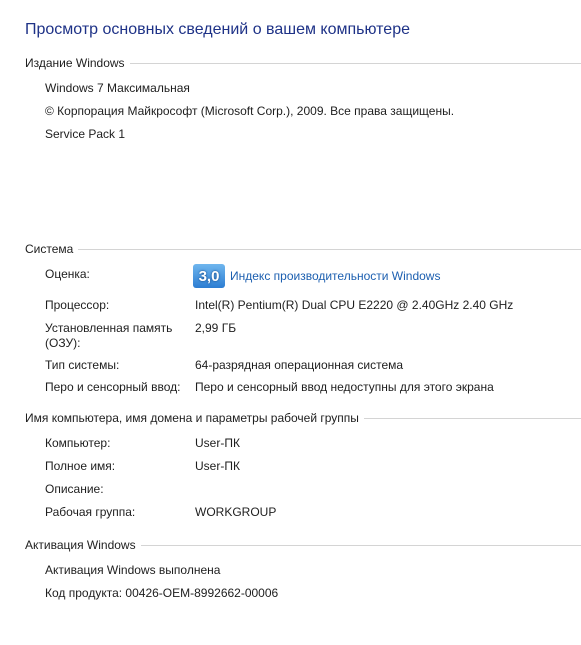 This screenshot has width=581, height=645. I want to click on activation-status: Активация Windows выполнена, so click(133, 570).